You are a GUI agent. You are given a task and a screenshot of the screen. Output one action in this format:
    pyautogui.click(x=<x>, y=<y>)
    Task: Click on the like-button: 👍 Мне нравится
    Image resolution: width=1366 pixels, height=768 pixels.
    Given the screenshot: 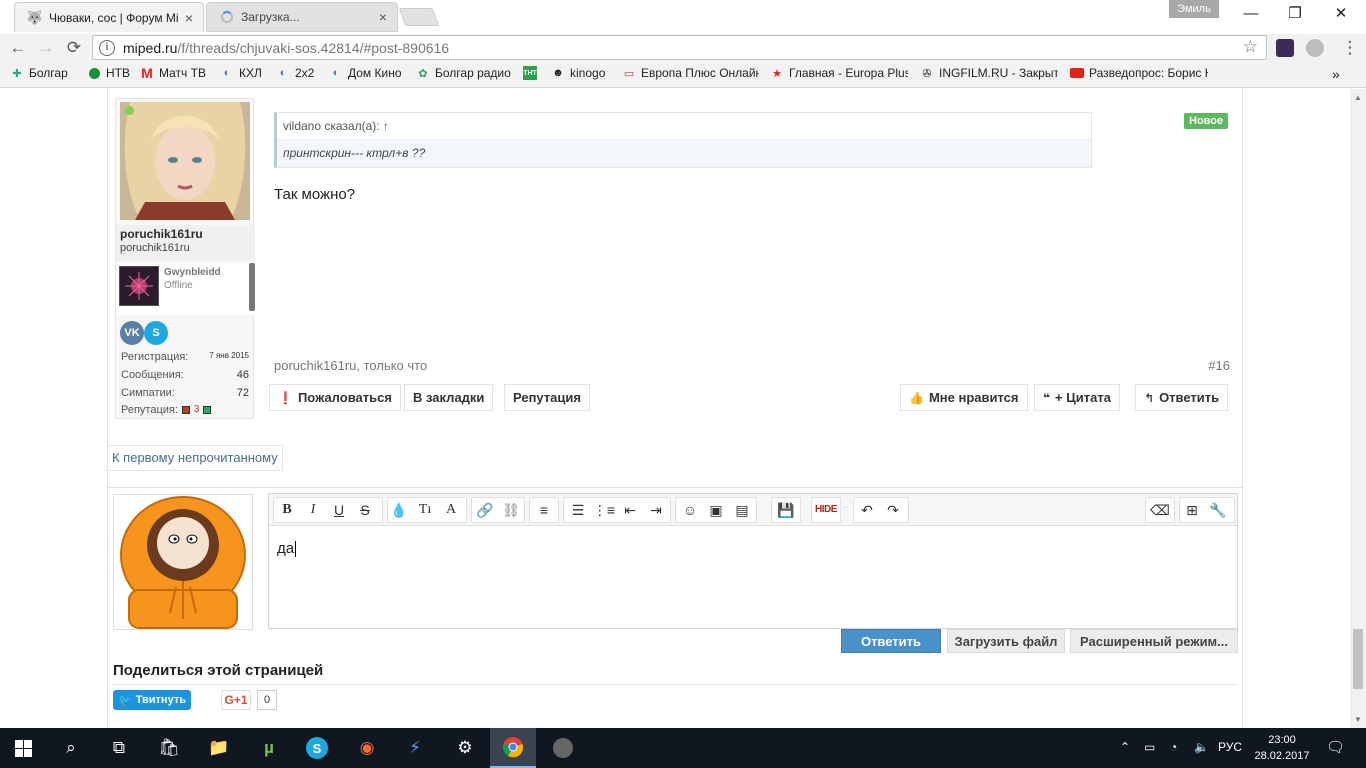 What is the action you would take?
    pyautogui.click(x=964, y=397)
    